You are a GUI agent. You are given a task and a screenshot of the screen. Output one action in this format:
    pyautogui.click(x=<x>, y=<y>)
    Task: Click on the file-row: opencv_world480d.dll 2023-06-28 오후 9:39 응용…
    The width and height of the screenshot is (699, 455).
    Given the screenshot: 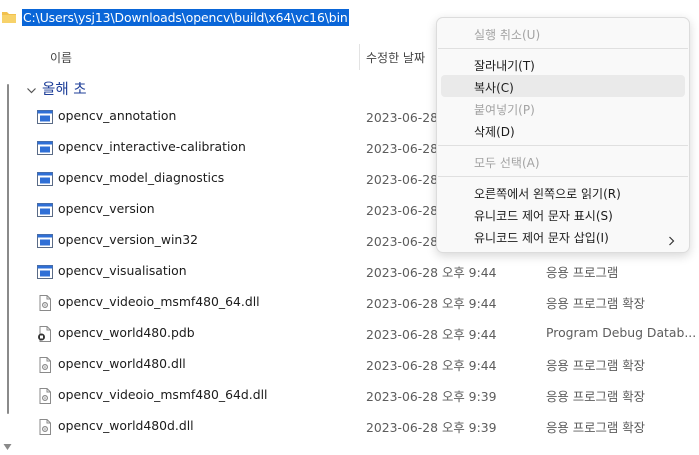 What is the action you would take?
    pyautogui.click(x=349, y=426)
    